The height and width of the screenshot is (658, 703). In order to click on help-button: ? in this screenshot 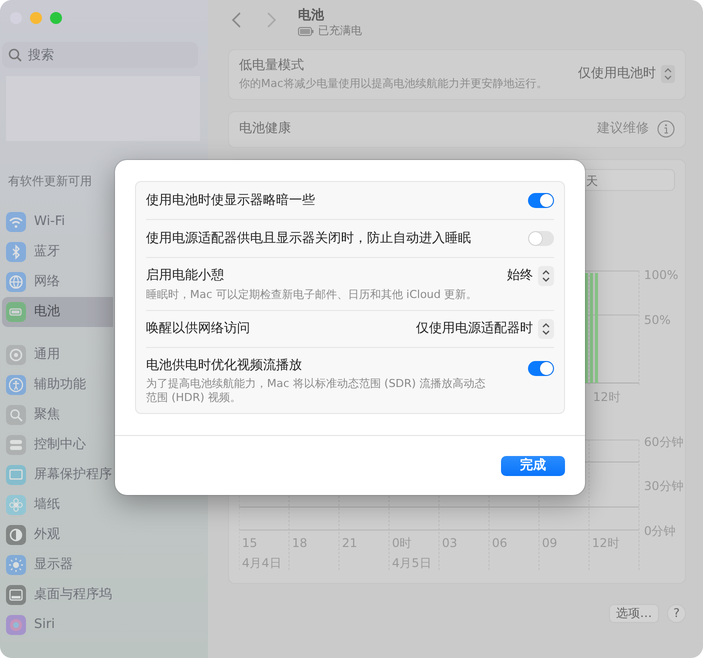, I will do `click(676, 613)`.